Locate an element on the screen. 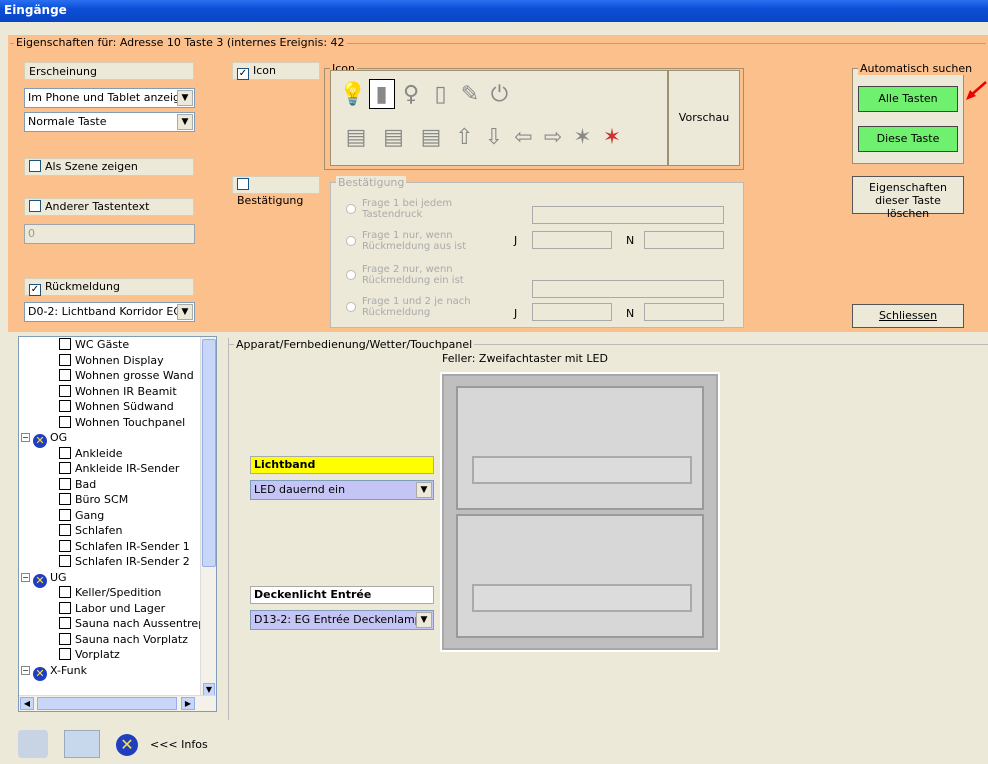 This screenshot has height=764, width=988. als-szene-checkbox: Als Szene zeigen is located at coordinates (109, 167).